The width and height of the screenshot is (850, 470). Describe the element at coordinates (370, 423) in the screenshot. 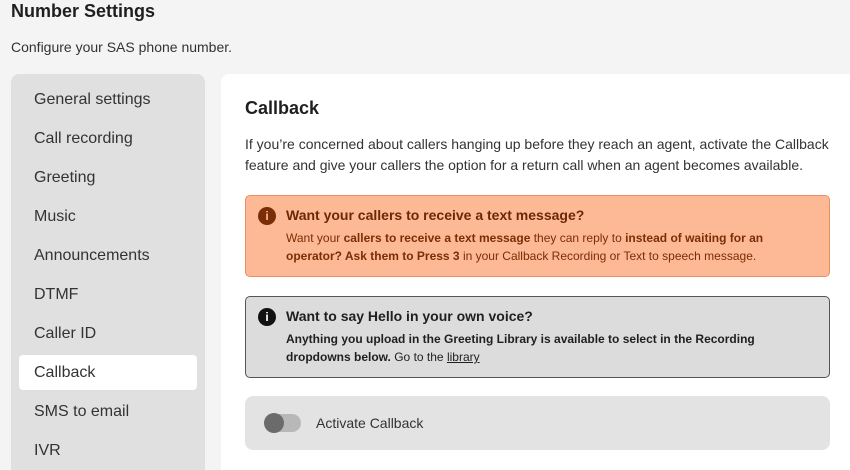

I see `activate-callback-label: Activate Callback` at that location.